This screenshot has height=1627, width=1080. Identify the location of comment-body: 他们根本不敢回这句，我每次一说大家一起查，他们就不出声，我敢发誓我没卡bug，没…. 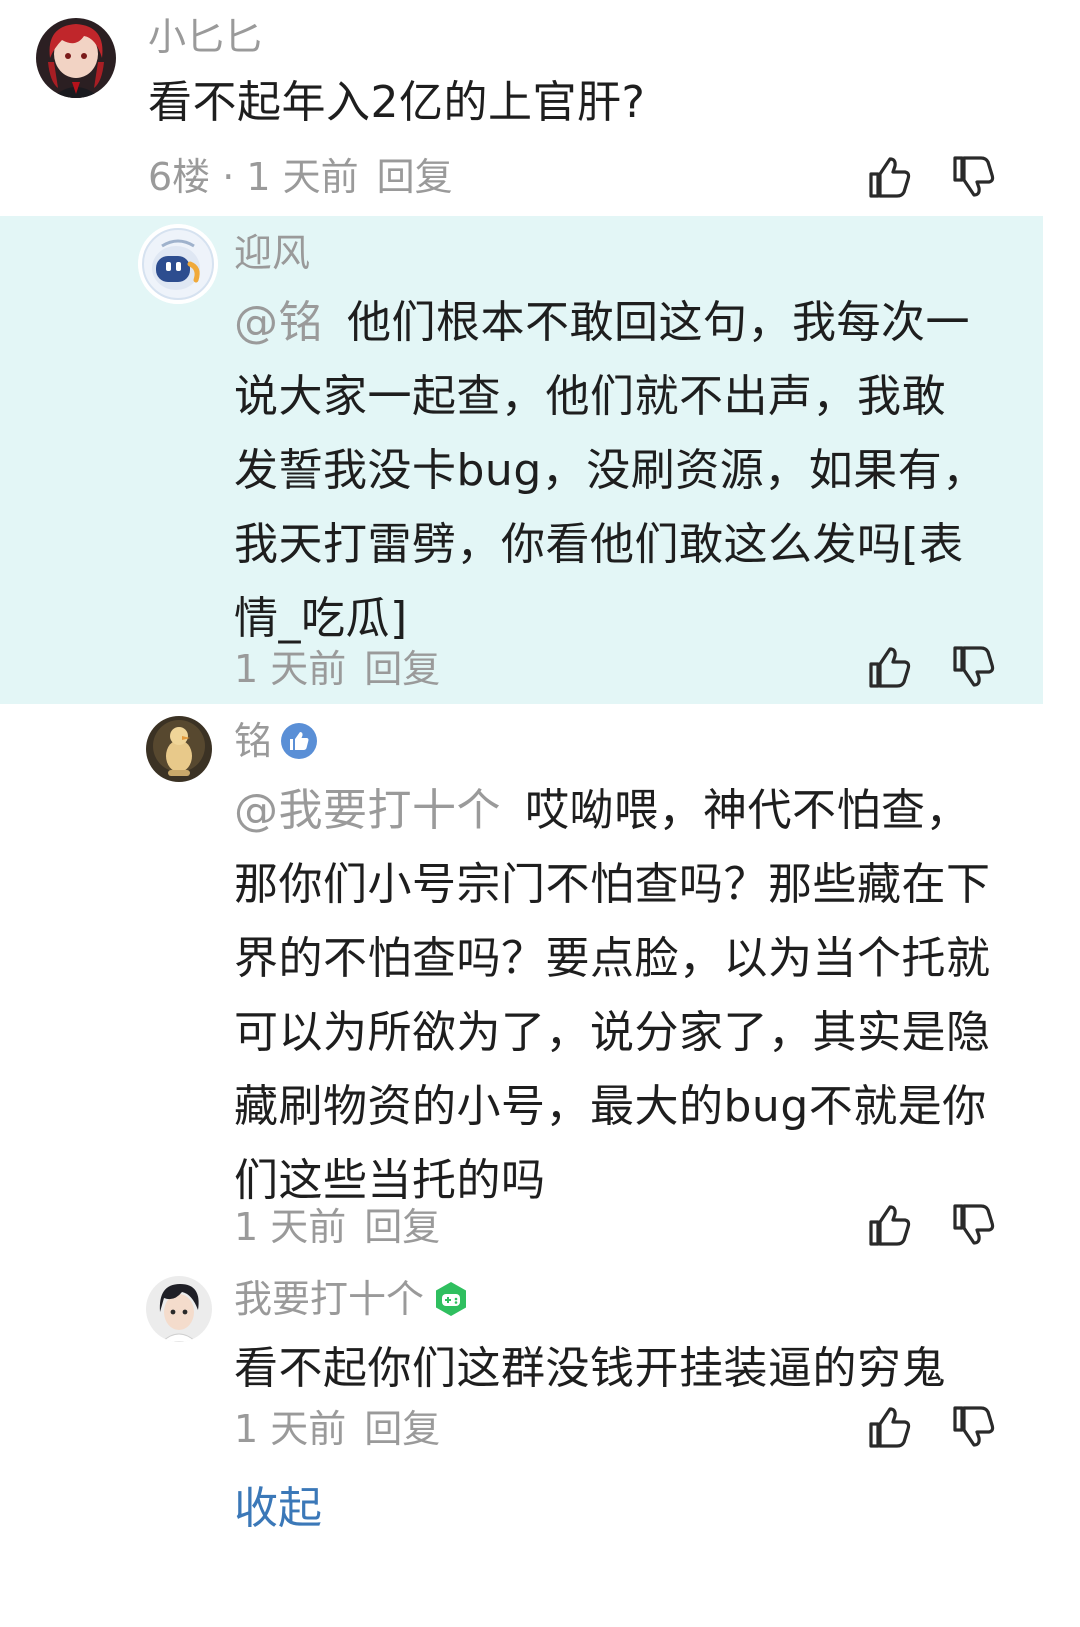
(610, 470).